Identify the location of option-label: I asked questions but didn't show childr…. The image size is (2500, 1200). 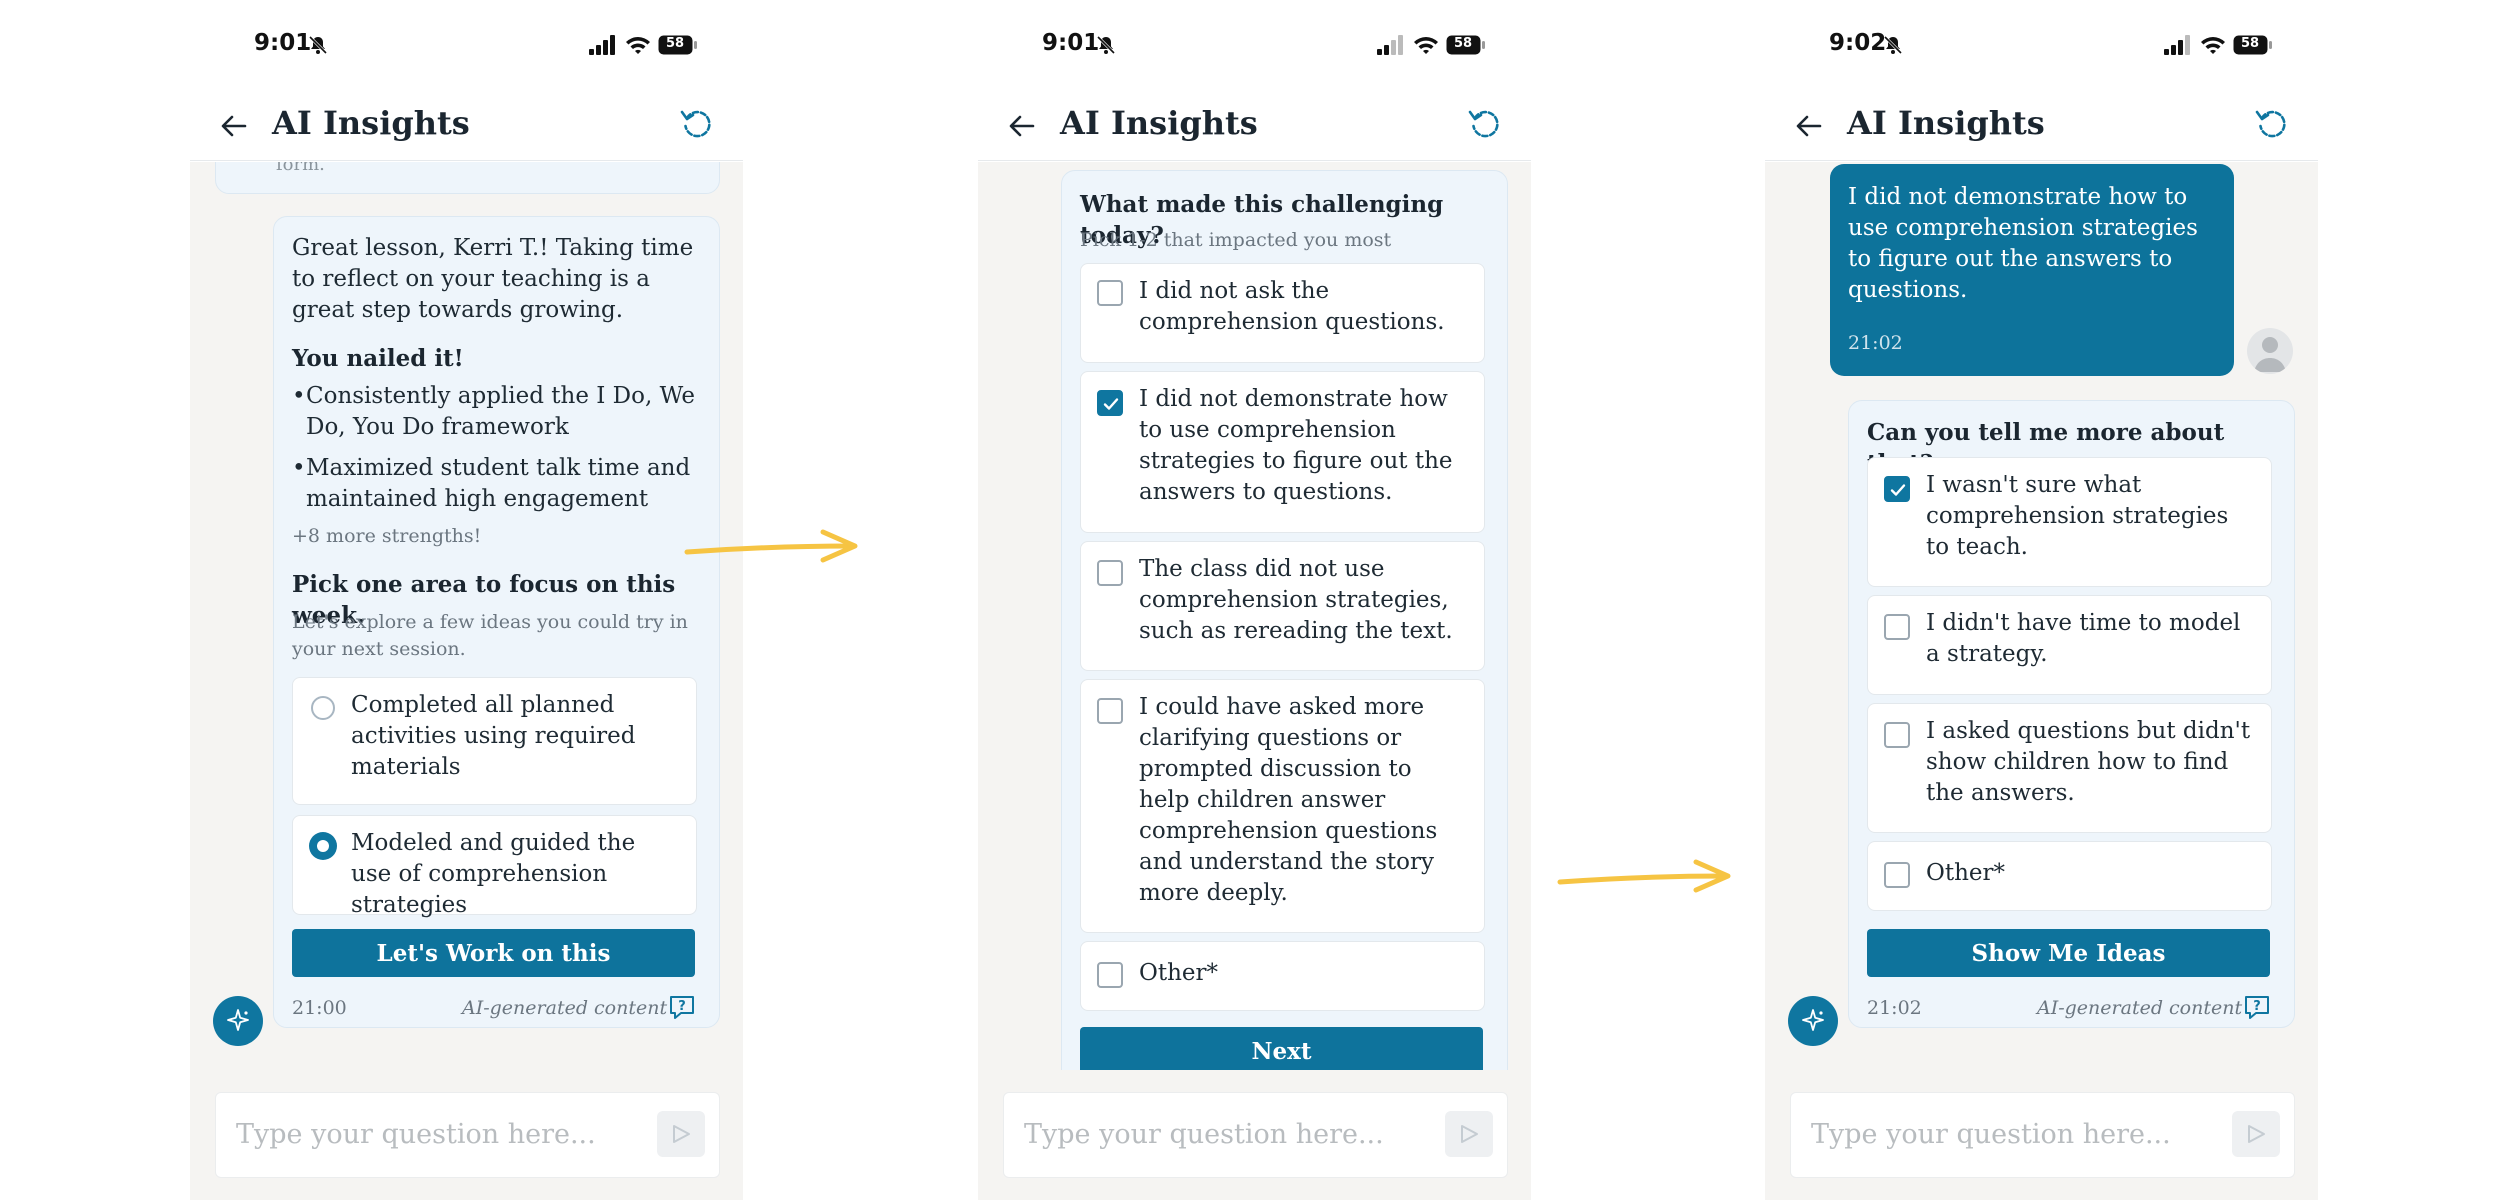
(2088, 762).